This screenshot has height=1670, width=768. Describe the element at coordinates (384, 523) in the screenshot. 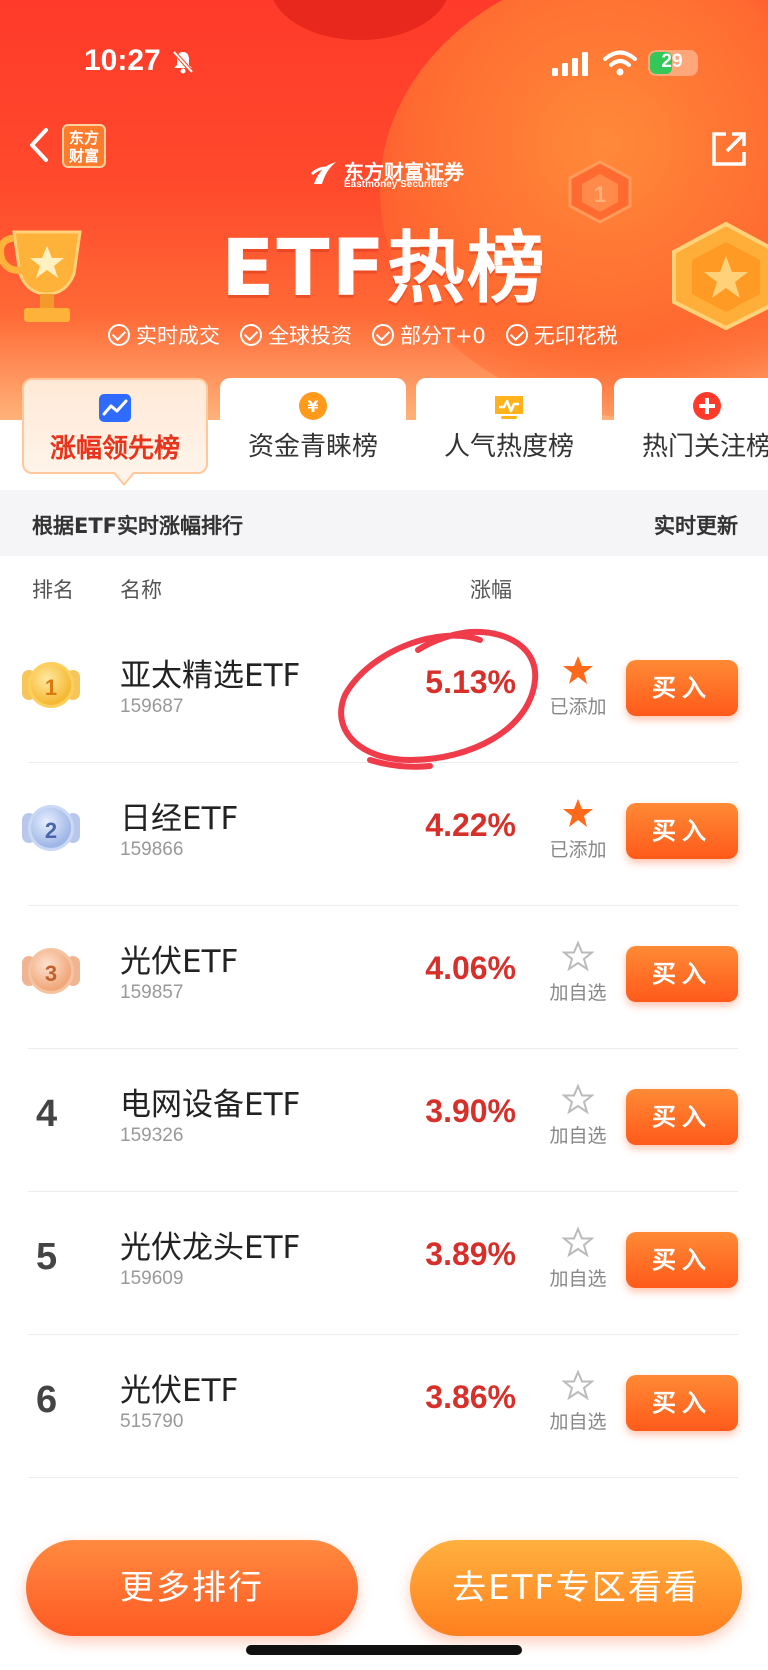

I see `ranking-subheader: 根据ETF实时涨幅排行 实时更新` at that location.